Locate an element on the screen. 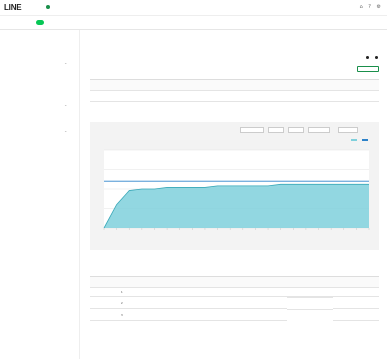 This screenshot has height=359, width=387. msg-no: 1 is located at coordinates (122, 292).